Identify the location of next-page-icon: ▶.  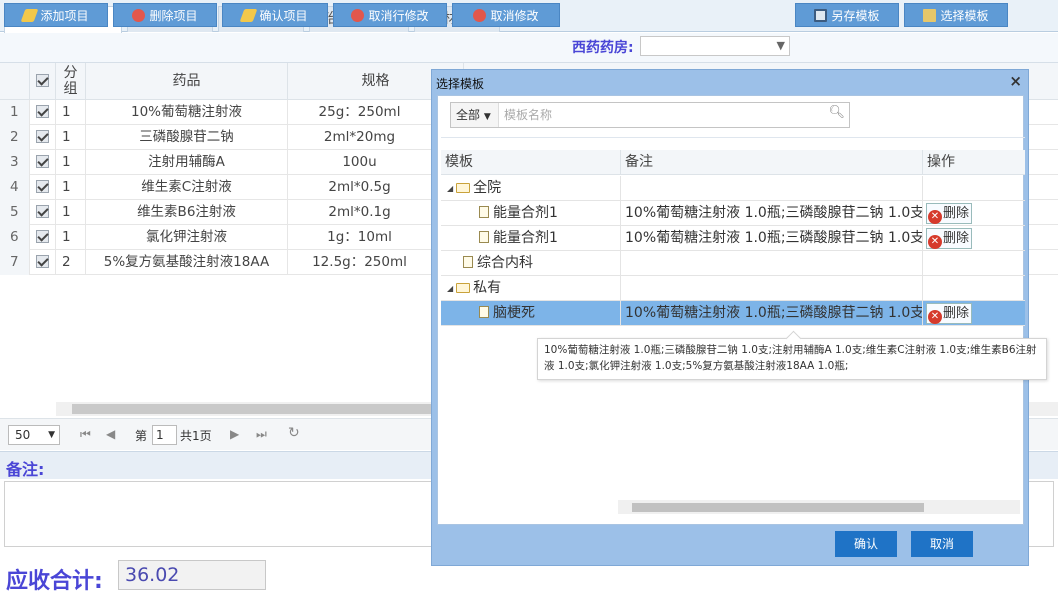
(234, 434).